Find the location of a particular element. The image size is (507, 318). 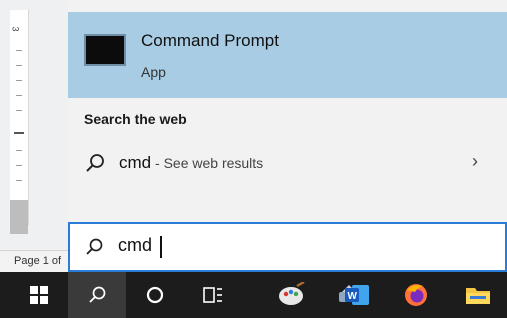

best-match-subtitle: App is located at coordinates (153, 72).